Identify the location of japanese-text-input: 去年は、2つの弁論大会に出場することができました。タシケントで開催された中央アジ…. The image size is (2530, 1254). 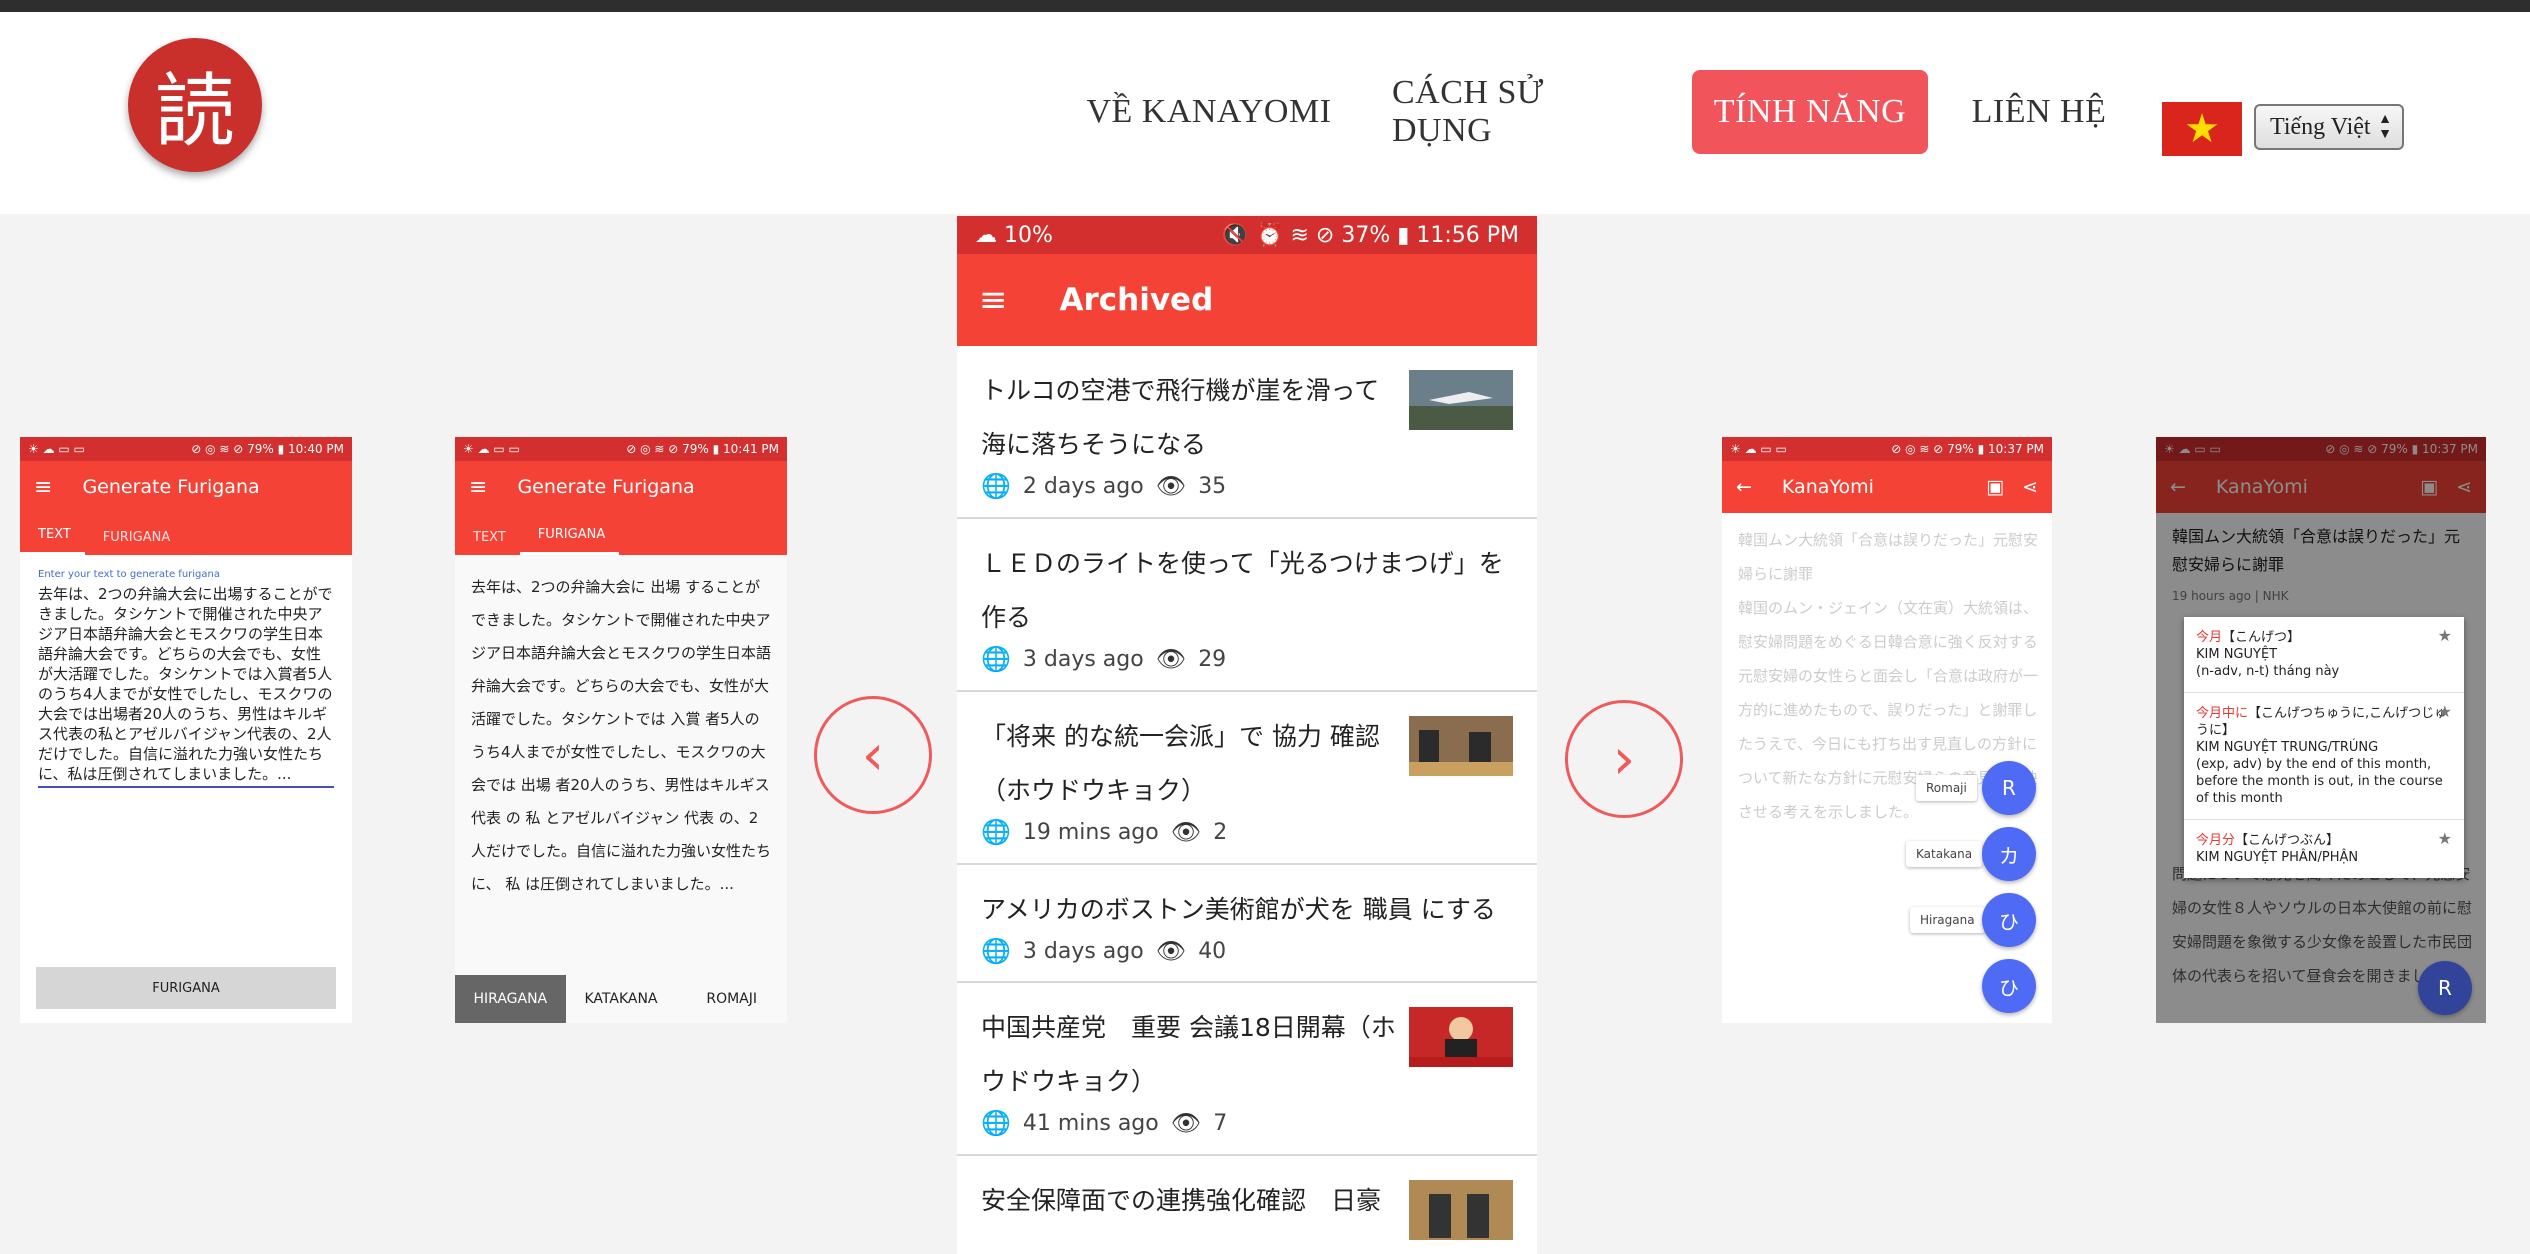
(186, 686).